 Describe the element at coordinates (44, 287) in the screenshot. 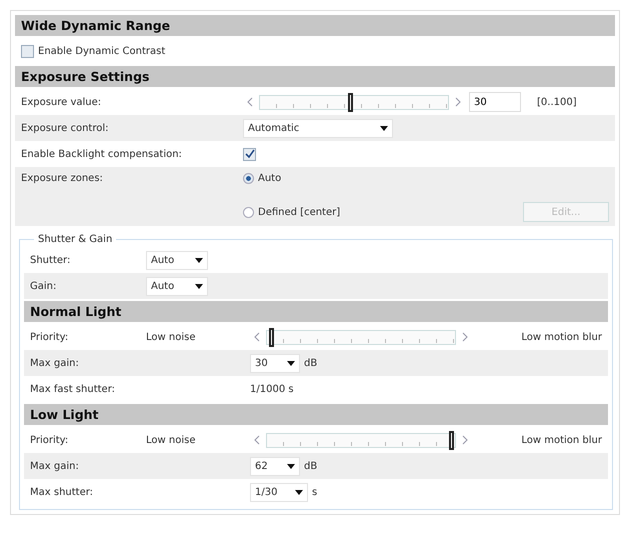

I see `field-label: Gain:` at that location.